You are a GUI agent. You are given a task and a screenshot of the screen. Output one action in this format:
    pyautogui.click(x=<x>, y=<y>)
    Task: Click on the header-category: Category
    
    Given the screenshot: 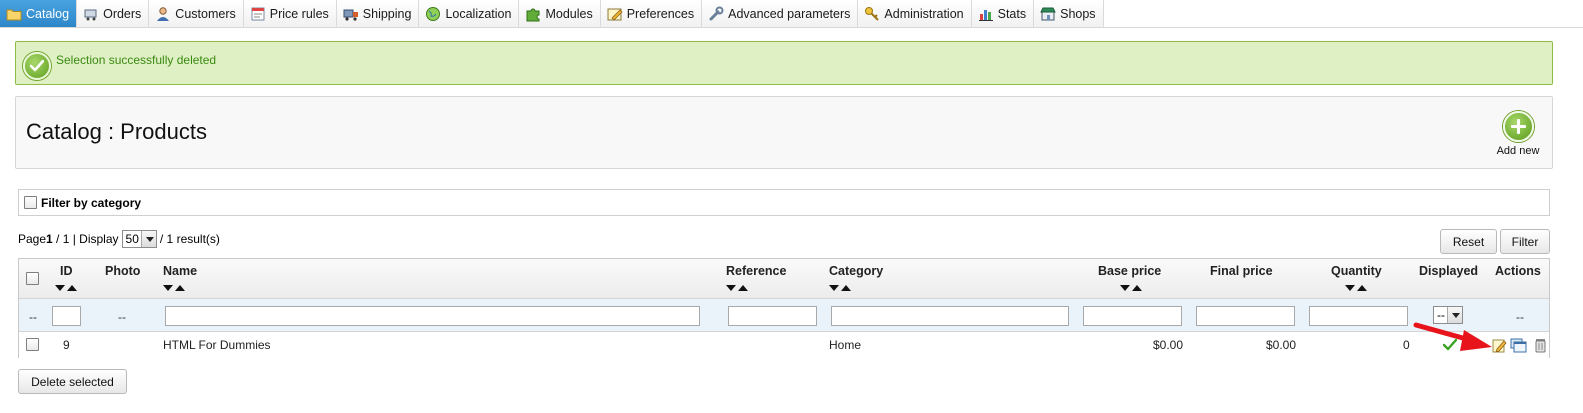 What is the action you would take?
    pyautogui.click(x=856, y=271)
    